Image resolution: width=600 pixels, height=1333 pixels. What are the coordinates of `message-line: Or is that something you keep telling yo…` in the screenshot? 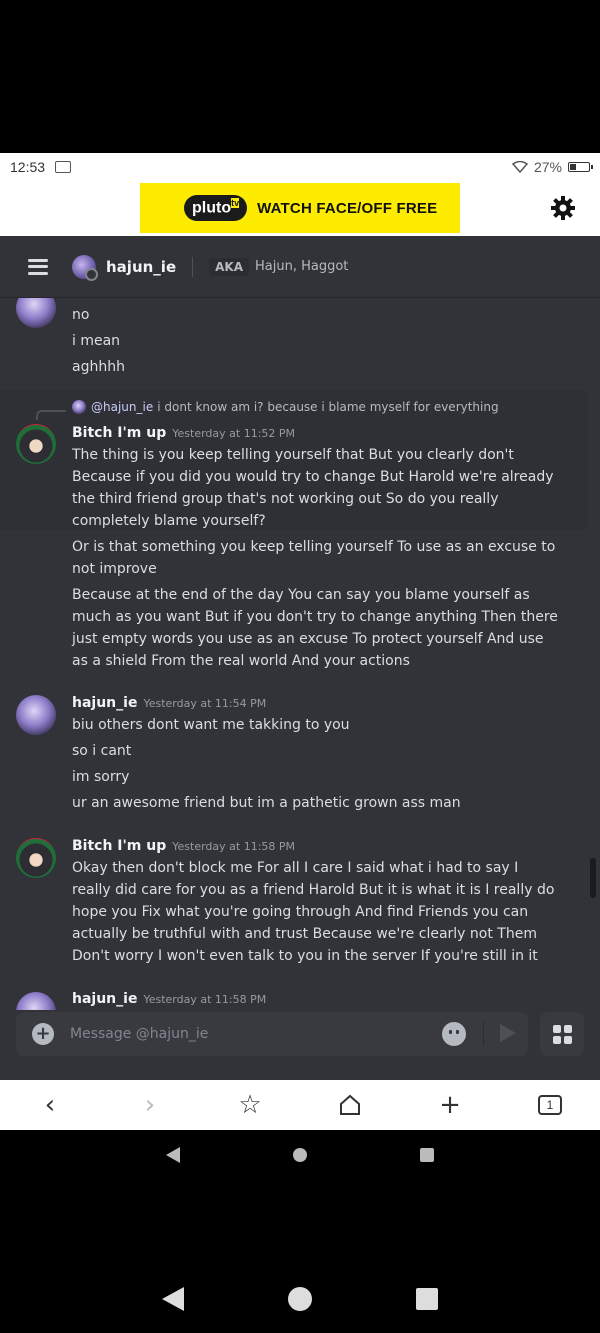 It's located at (314, 547).